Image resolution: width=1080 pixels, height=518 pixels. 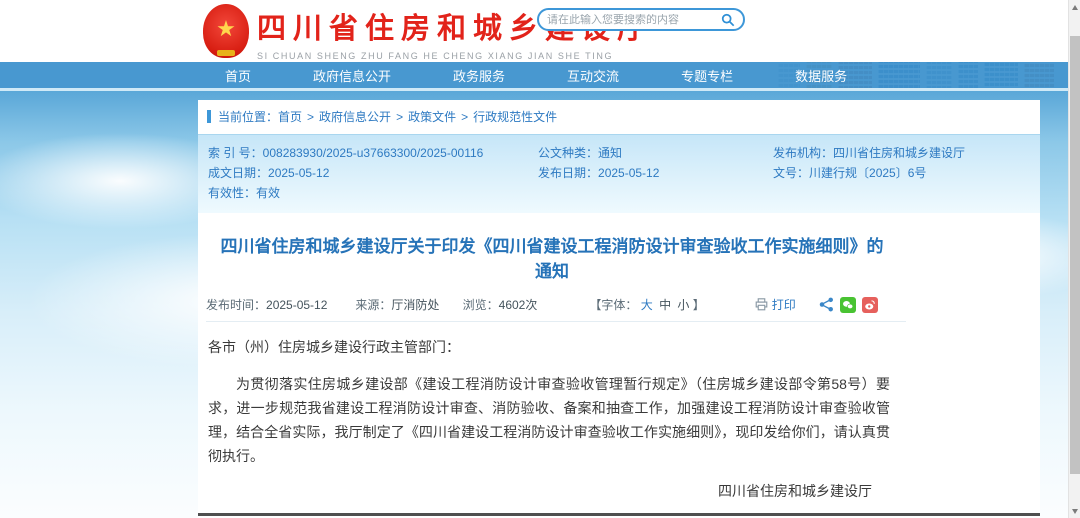 I want to click on emblem-star-icon: ★, so click(x=226, y=28).